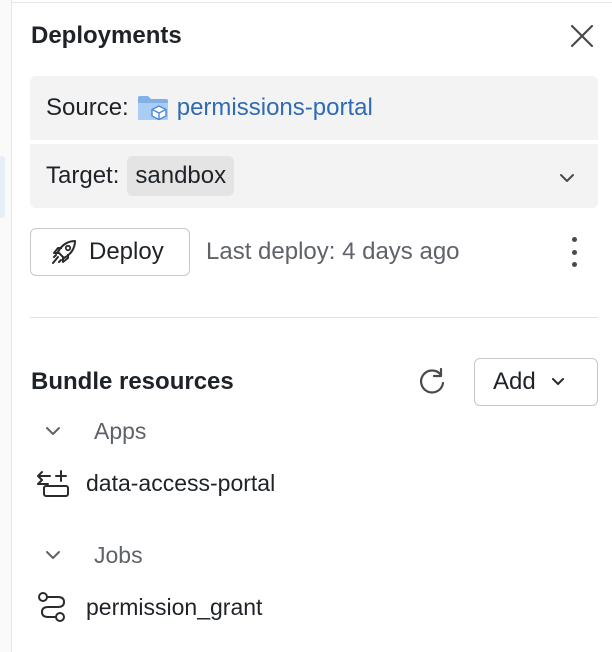  Describe the element at coordinates (154, 108) in the screenshot. I see `folder-bundle-icon` at that location.